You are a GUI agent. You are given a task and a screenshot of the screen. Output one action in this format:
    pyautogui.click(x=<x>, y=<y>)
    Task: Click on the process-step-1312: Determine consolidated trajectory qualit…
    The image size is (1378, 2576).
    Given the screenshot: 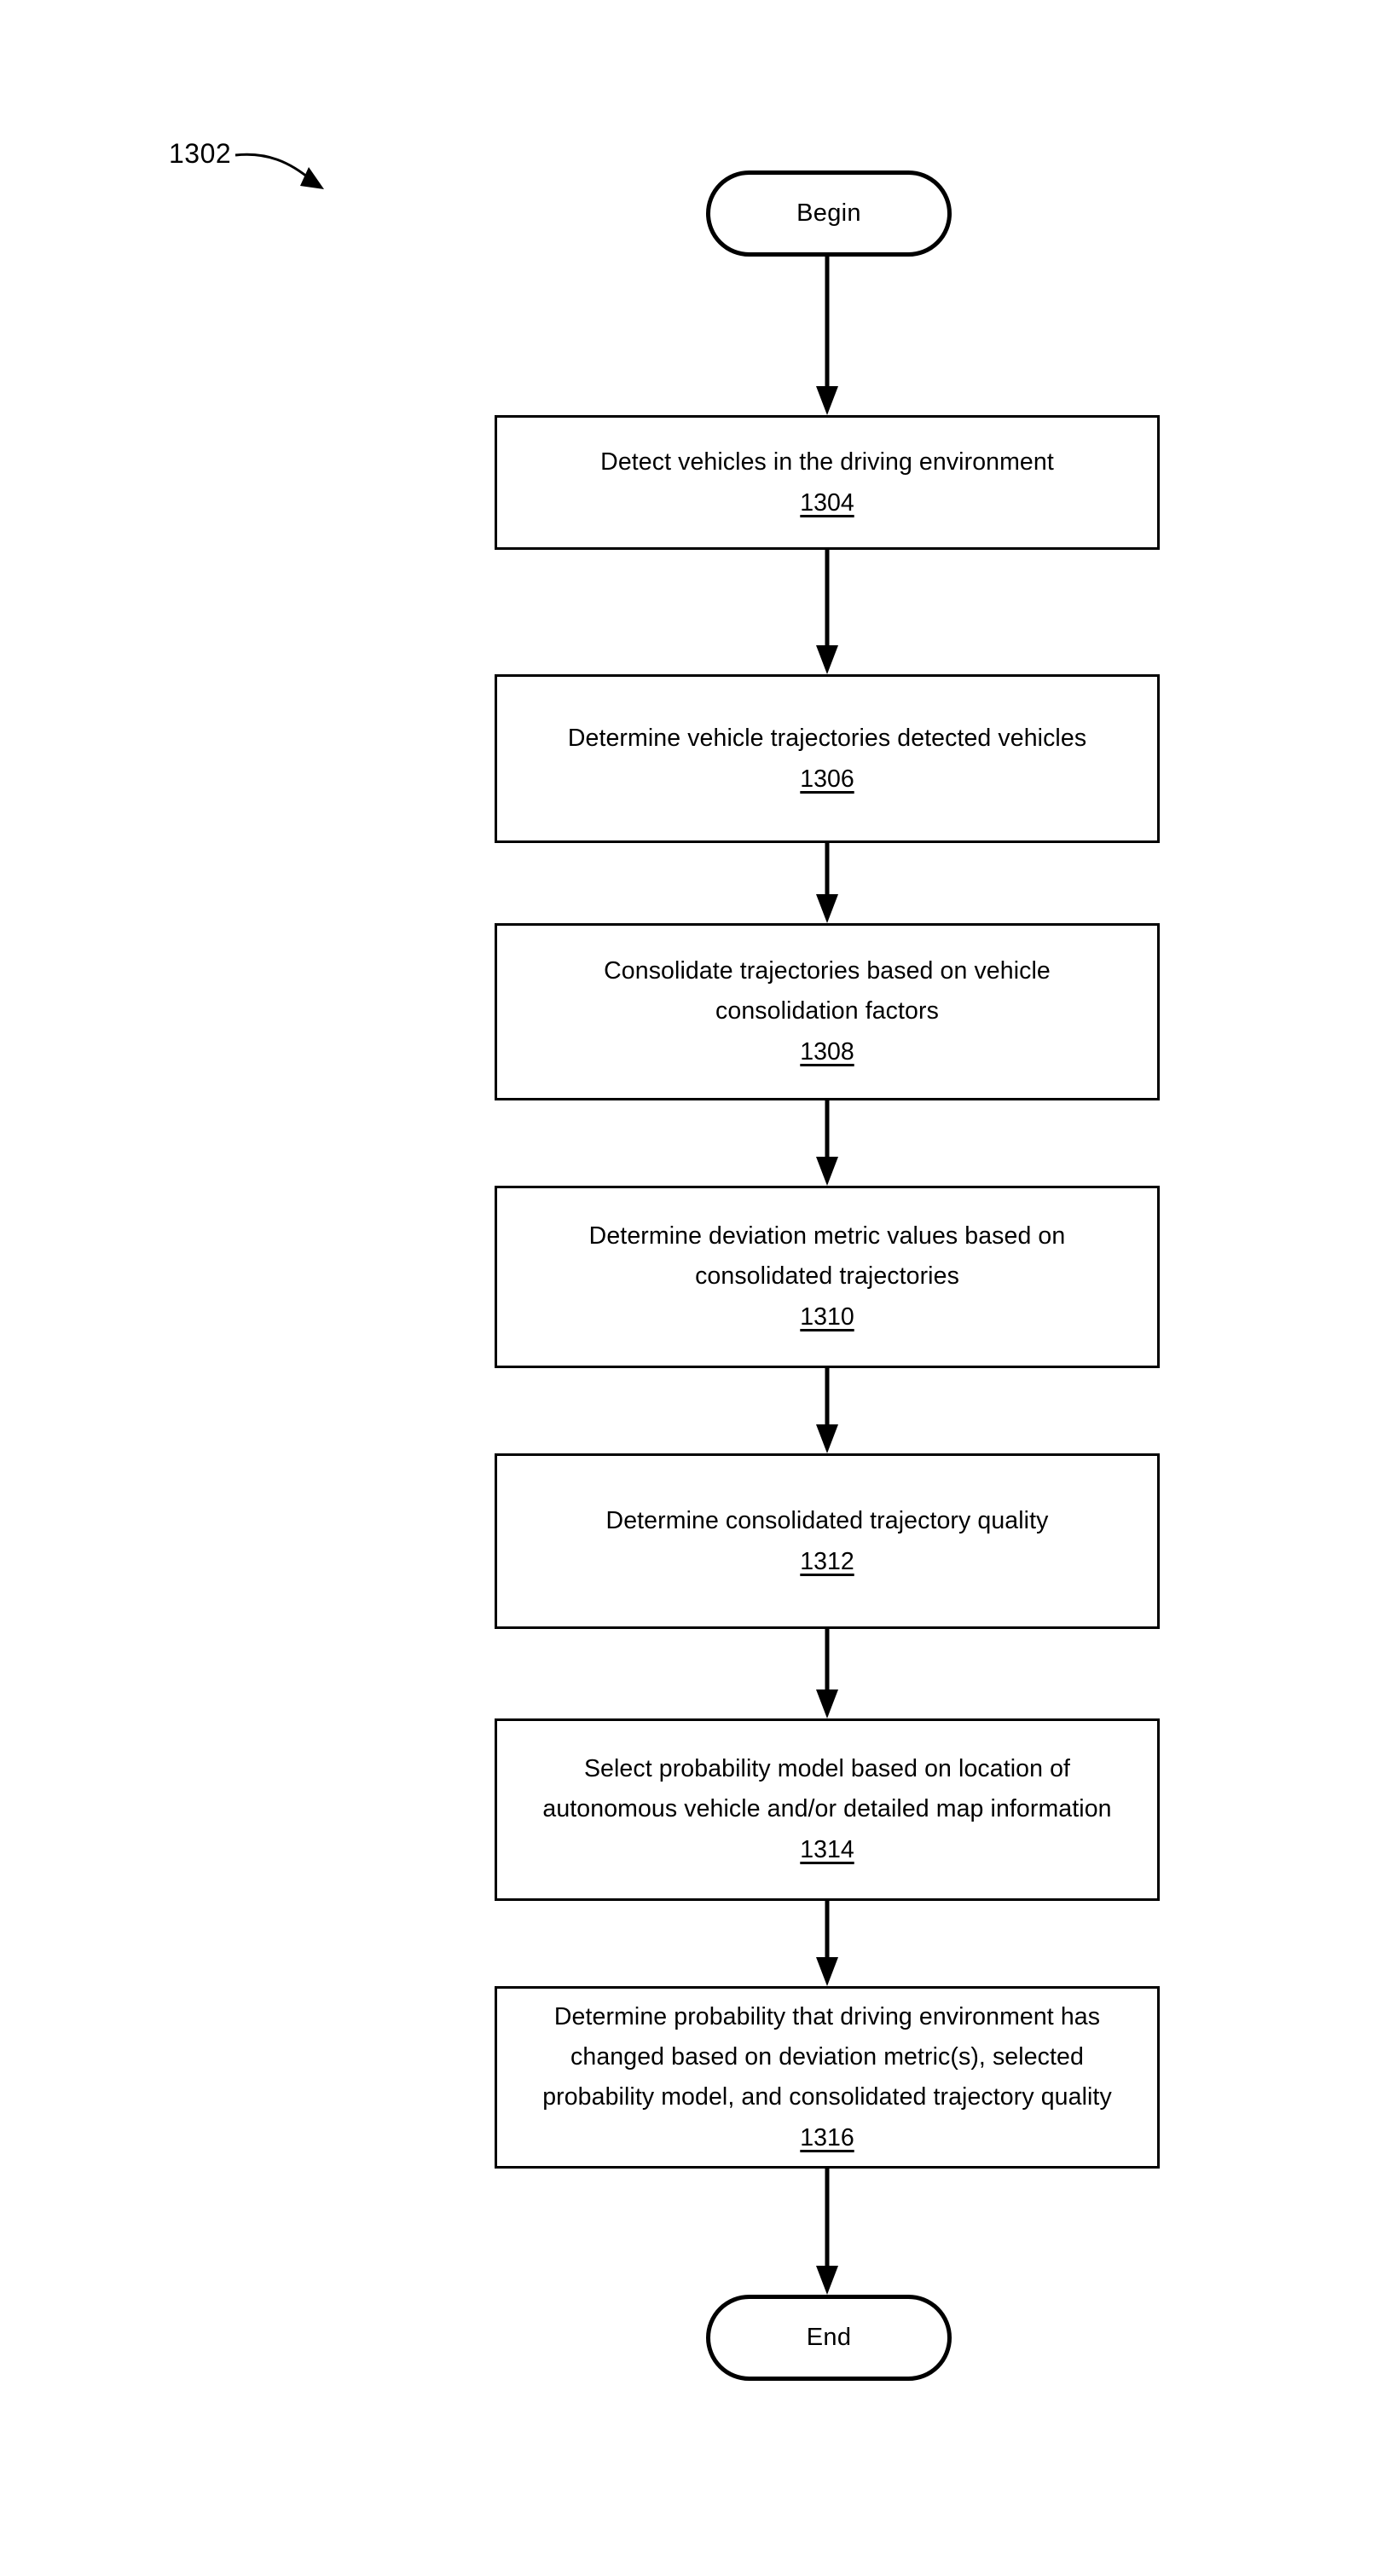 What is the action you would take?
    pyautogui.click(x=827, y=1541)
    